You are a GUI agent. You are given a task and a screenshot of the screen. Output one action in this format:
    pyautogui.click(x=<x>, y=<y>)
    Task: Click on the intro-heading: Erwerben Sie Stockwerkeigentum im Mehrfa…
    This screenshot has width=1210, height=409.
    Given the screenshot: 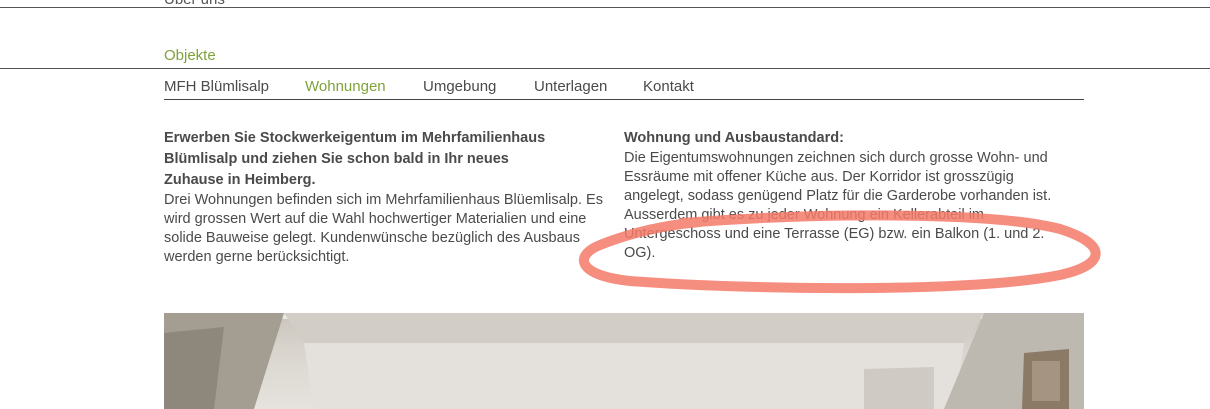 What is the action you would take?
    pyautogui.click(x=355, y=159)
    